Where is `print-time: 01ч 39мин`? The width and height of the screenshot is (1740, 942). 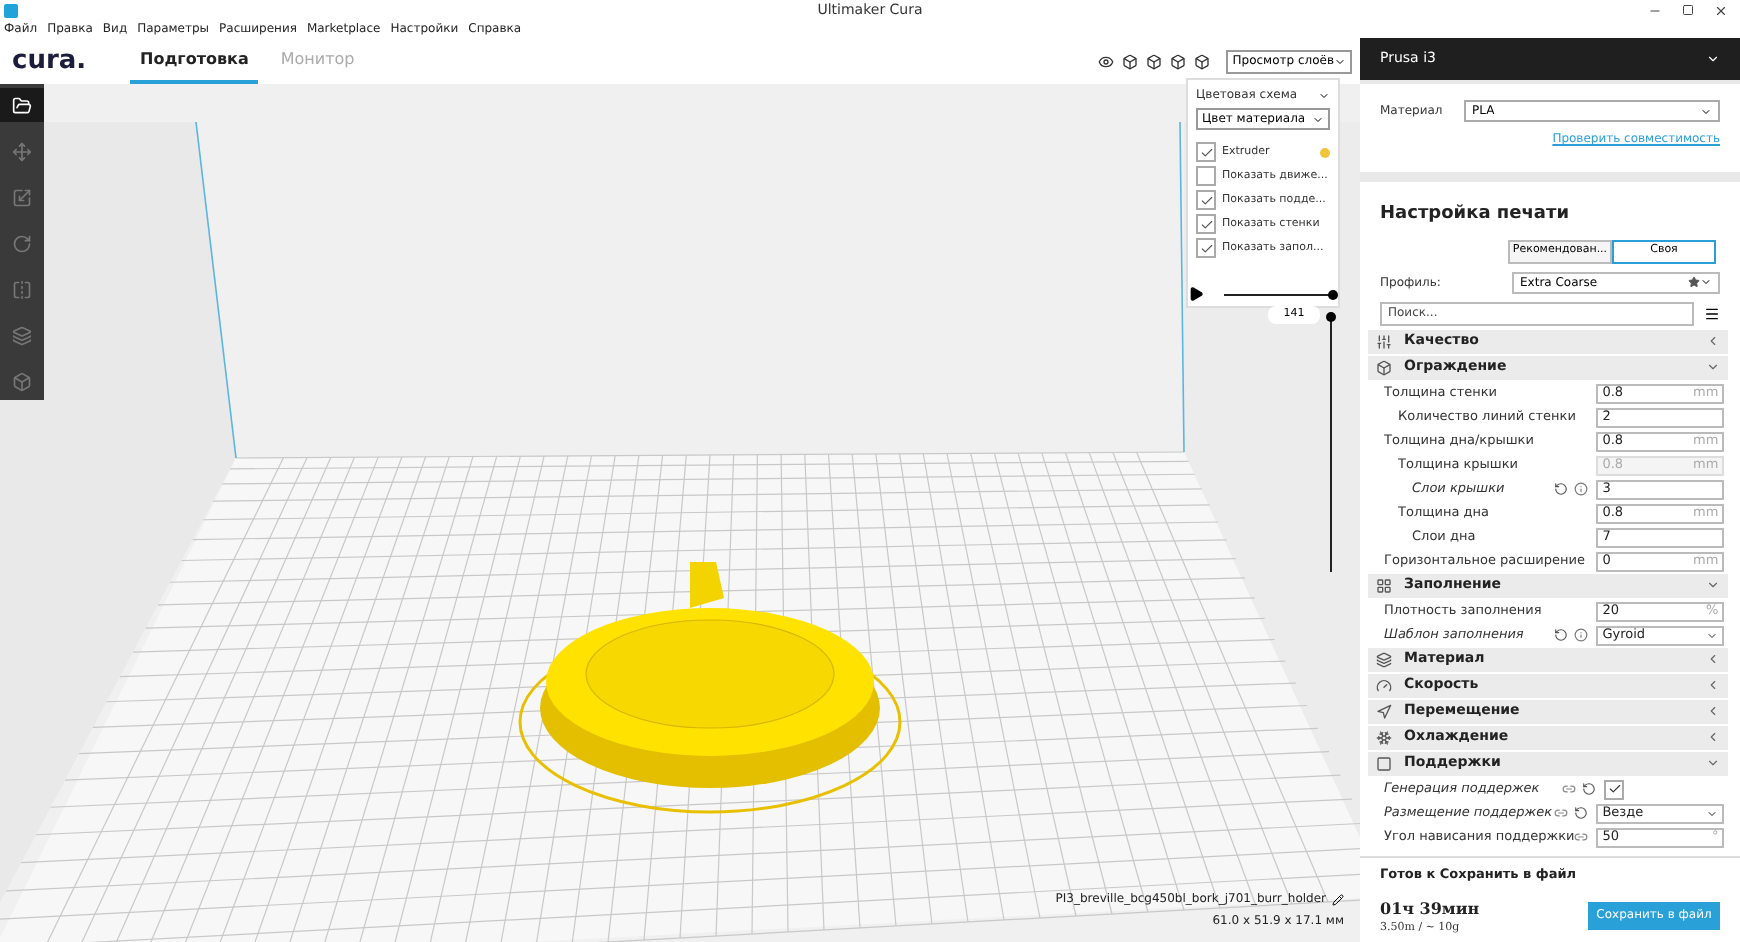
print-time: 01ч 39мин is located at coordinates (1431, 907).